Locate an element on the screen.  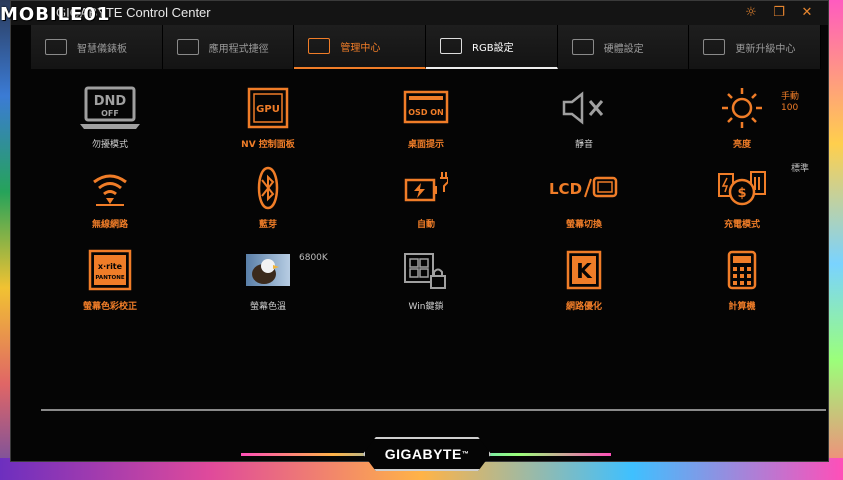
killer-network-icon: K is located at coordinates (584, 270).